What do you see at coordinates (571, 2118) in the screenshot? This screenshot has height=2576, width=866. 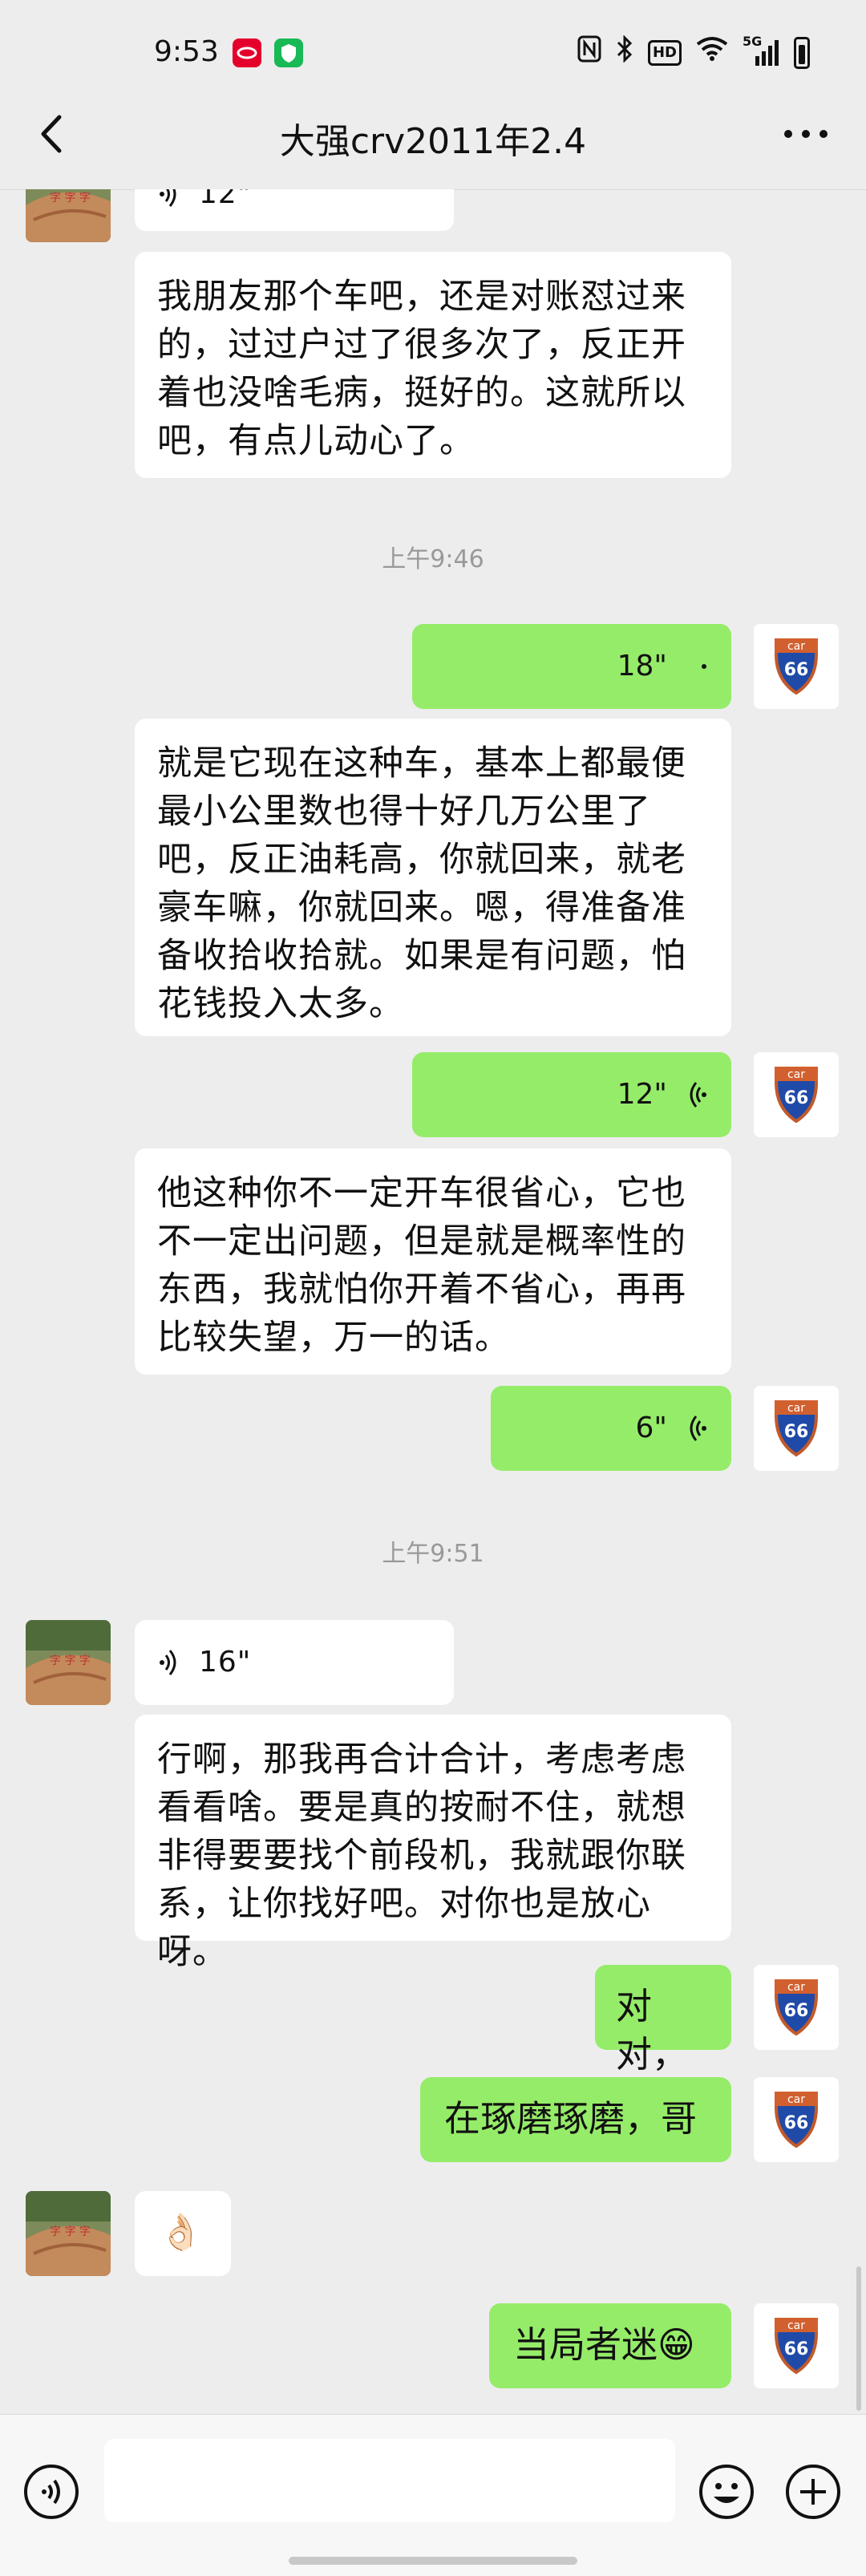 I see `message-text: 在琢磨琢磨，哥` at bounding box center [571, 2118].